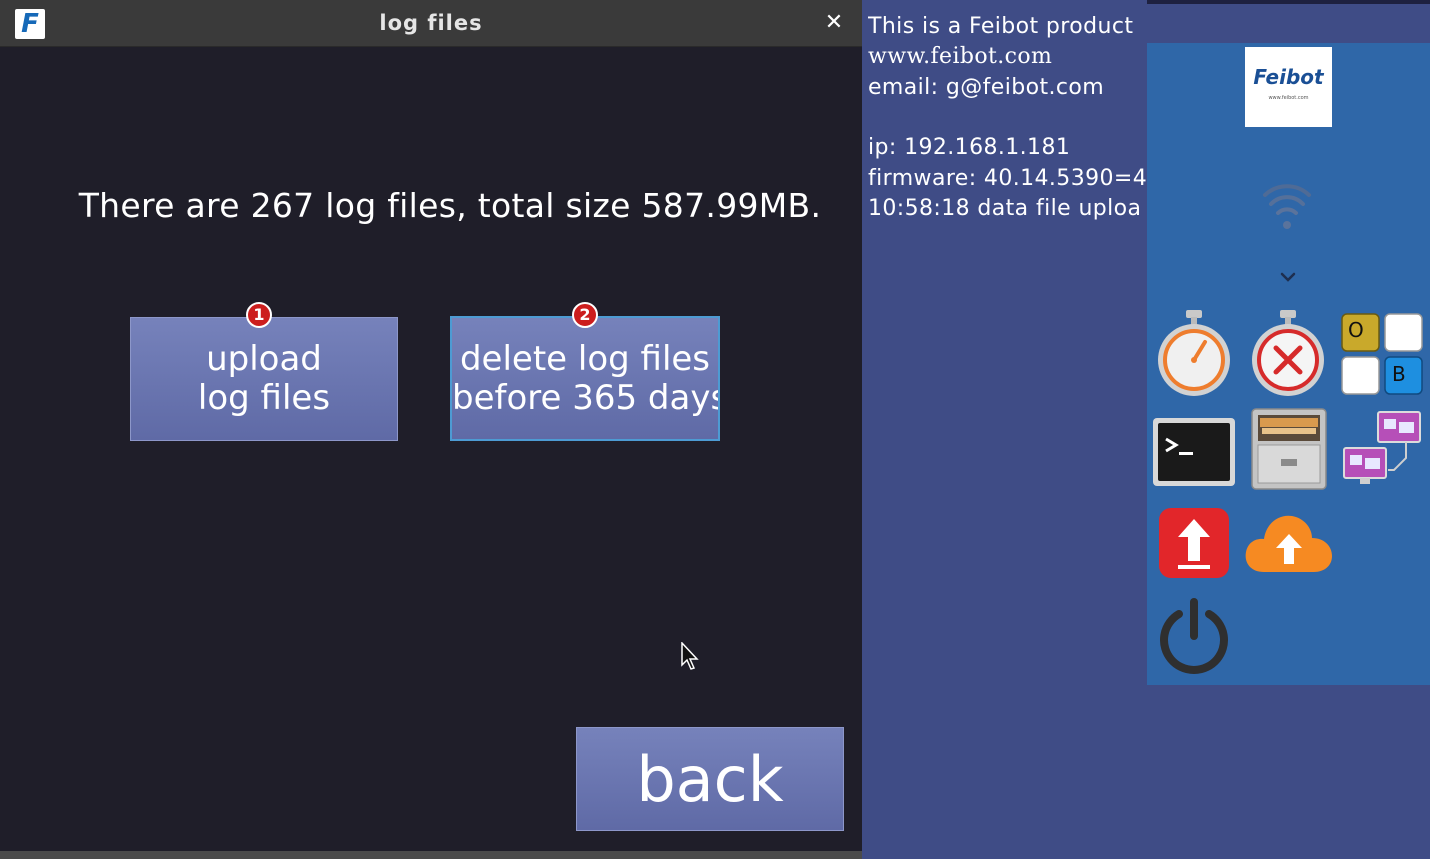 The image size is (1430, 859). Describe the element at coordinates (1194, 354) in the screenshot. I see `stopwatch-icon` at that location.